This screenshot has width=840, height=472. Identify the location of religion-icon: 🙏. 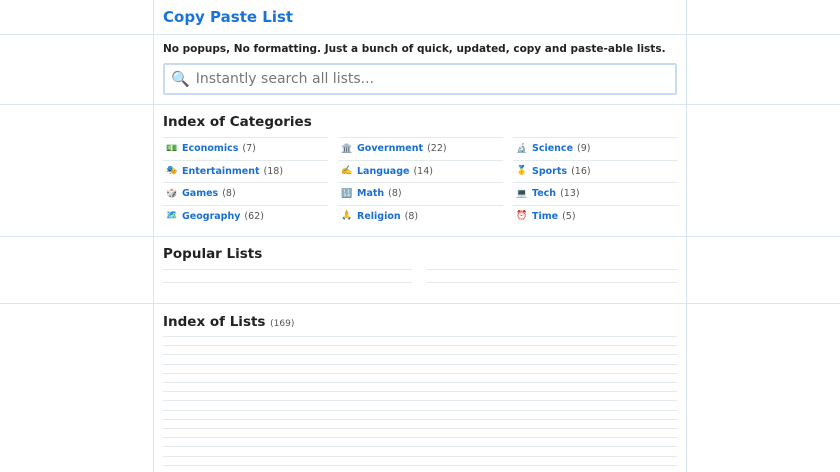
(347, 216).